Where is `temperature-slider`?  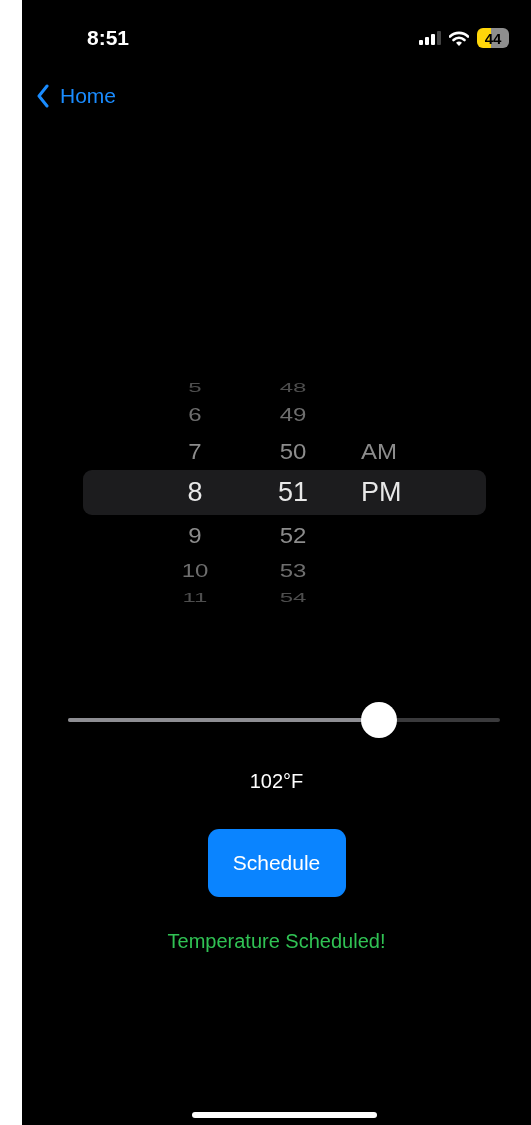 temperature-slider is located at coordinates (284, 720).